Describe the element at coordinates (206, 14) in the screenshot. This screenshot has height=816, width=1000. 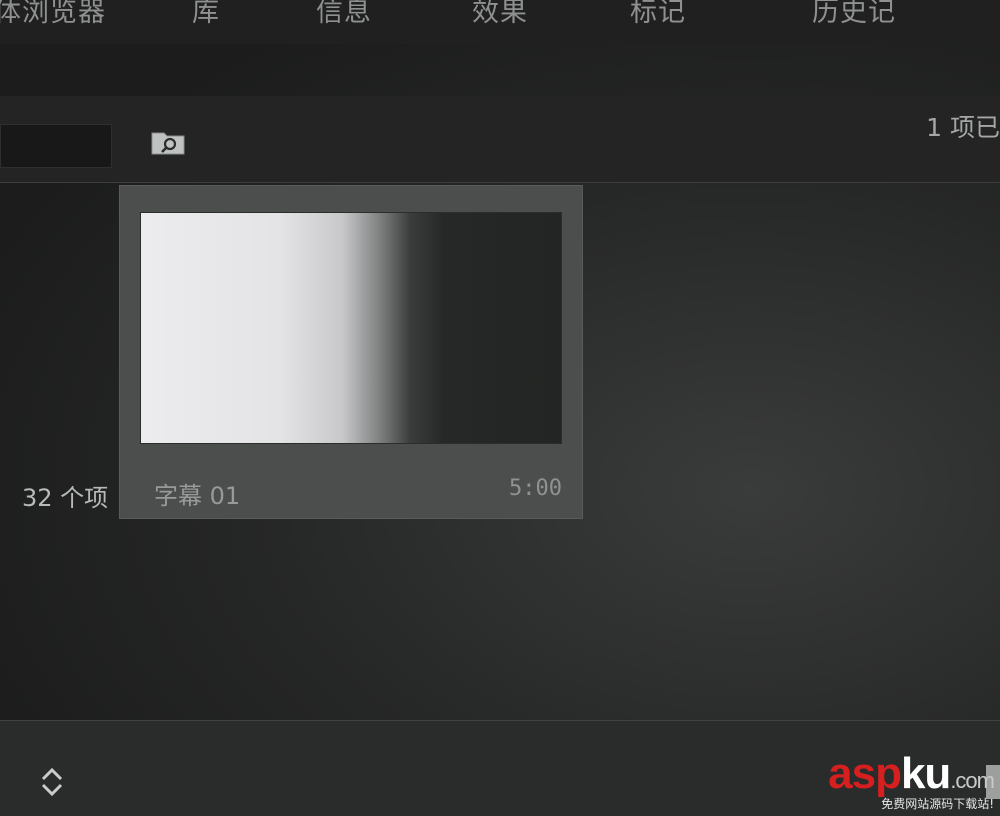
I see `tab-libraries: 库` at that location.